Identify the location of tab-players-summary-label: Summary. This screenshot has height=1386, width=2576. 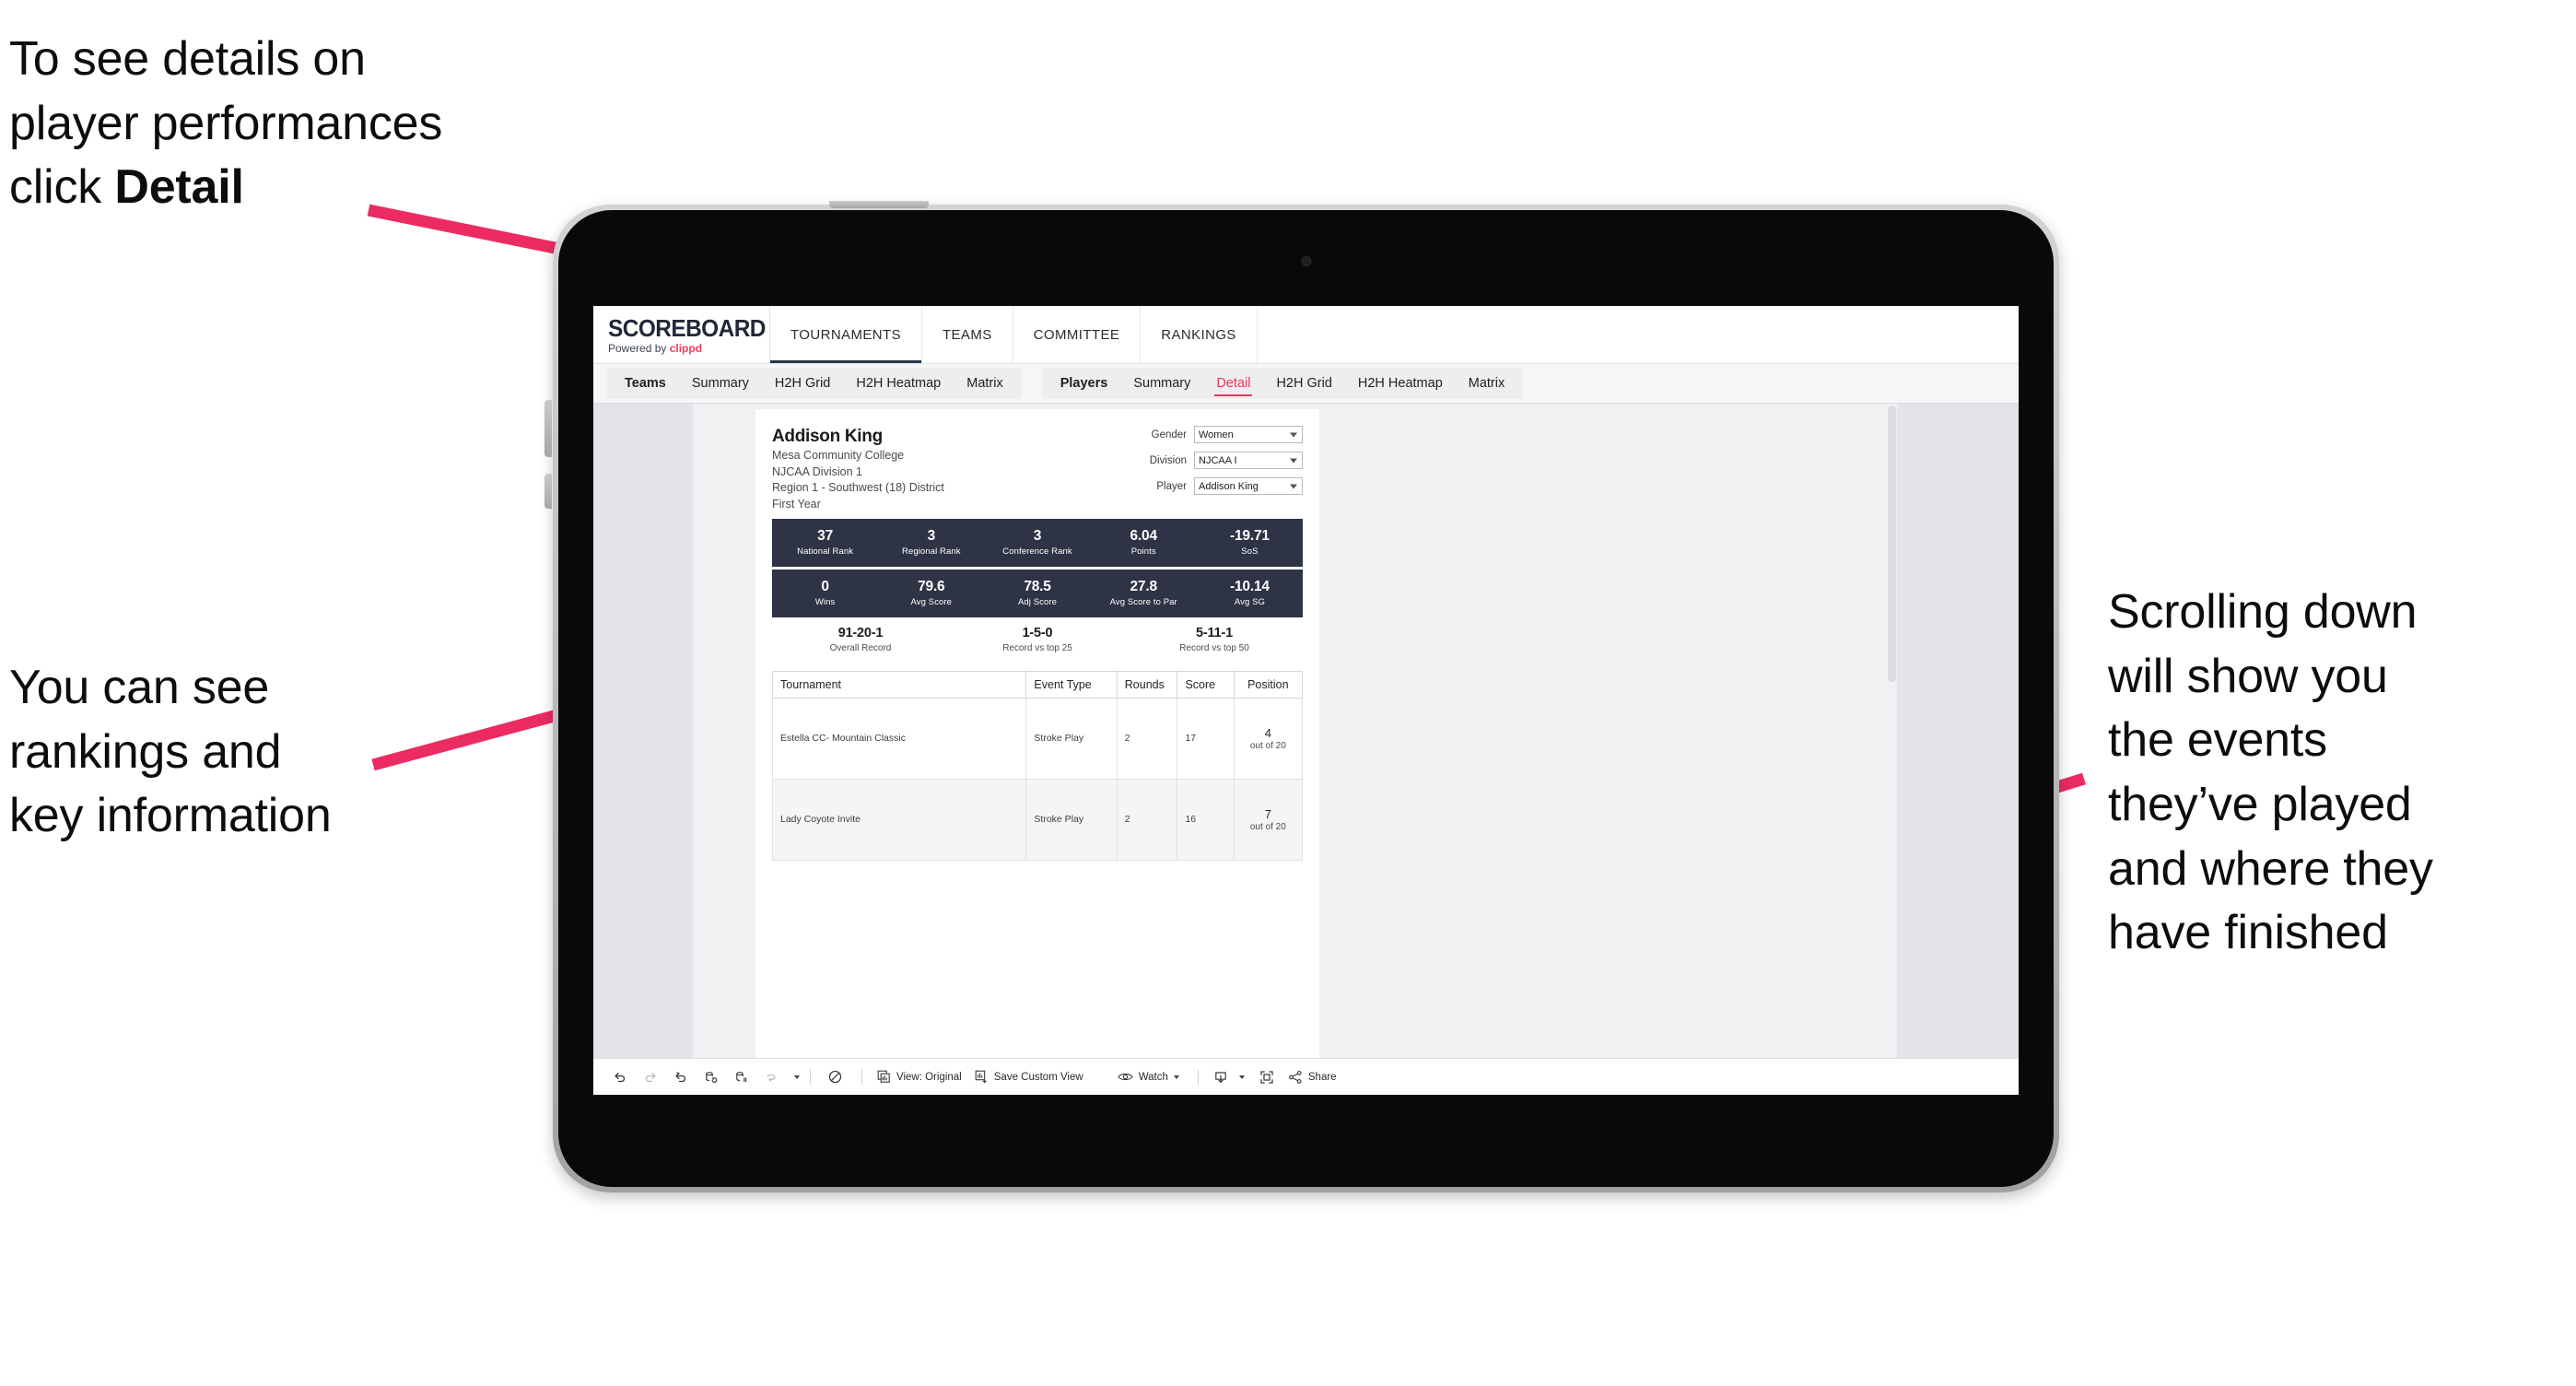
(1162, 383).